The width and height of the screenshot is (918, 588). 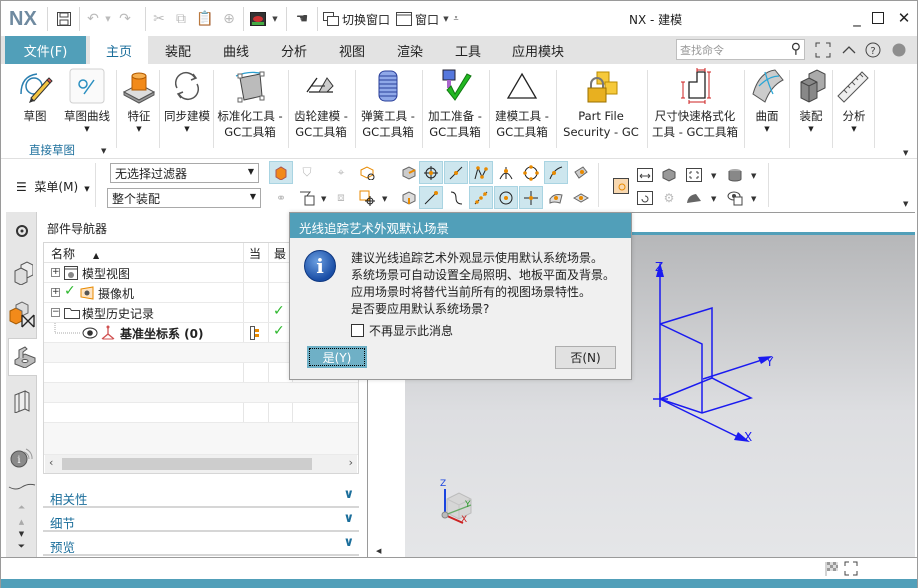 I want to click on select-face-icon, so click(x=409, y=172).